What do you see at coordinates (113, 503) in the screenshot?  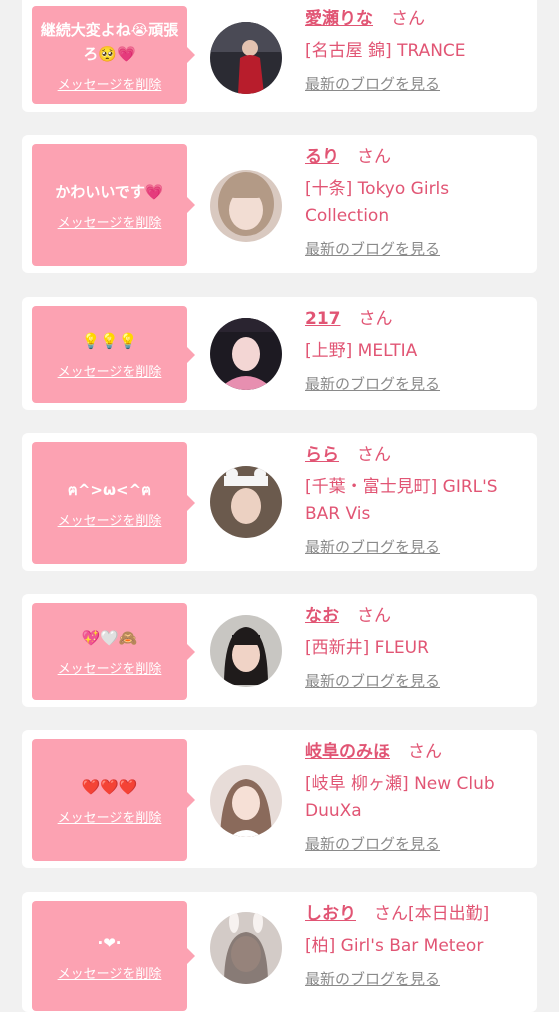 I see `message-bubble: ฅ^>ω<^ฅ メッセージを削除` at bounding box center [113, 503].